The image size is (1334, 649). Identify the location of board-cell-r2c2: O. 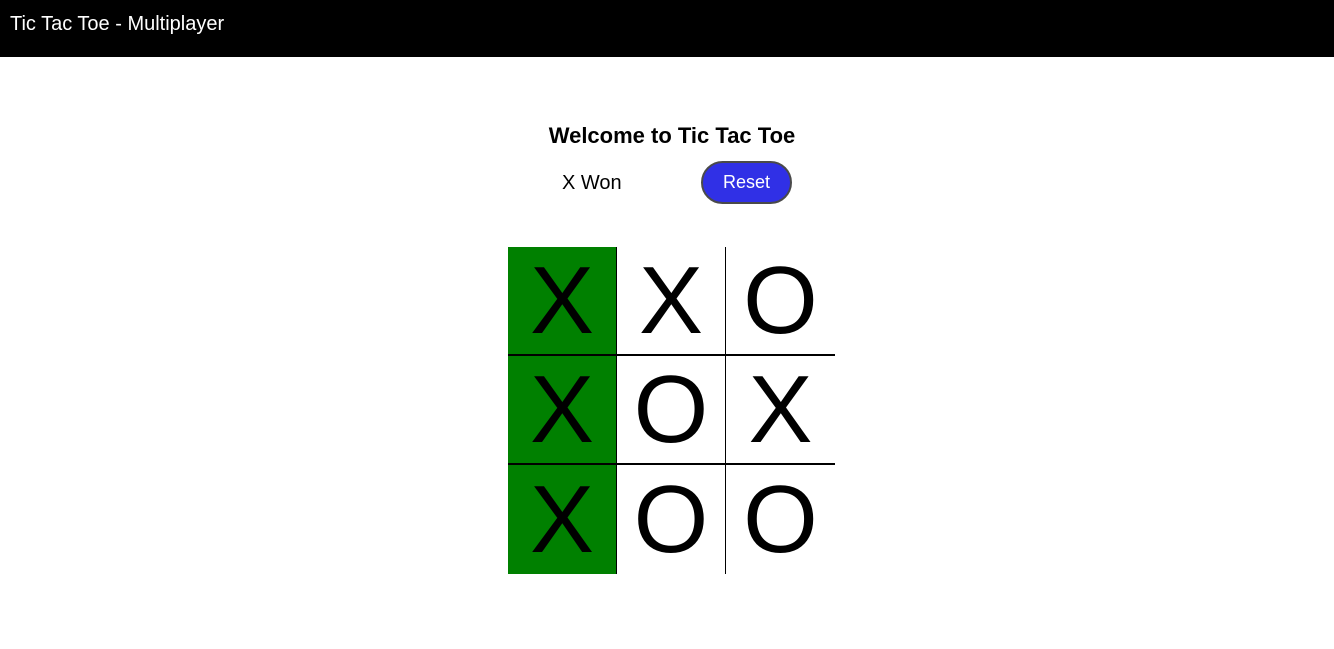
(672, 411).